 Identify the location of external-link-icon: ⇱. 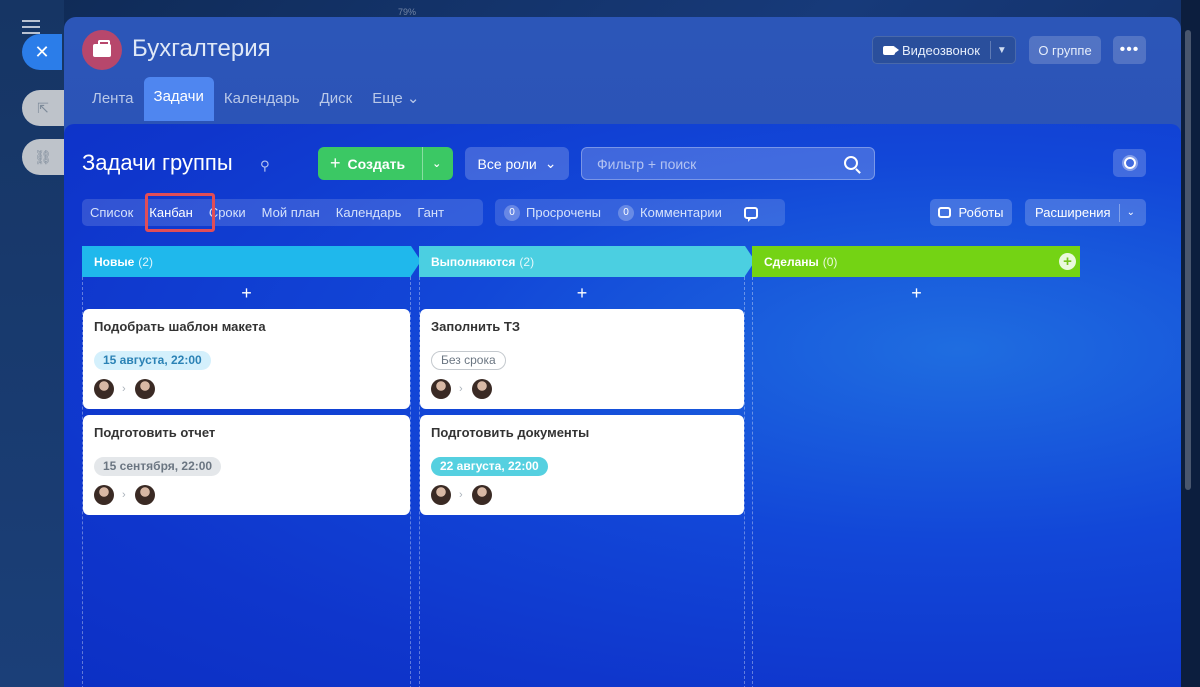
(43, 107).